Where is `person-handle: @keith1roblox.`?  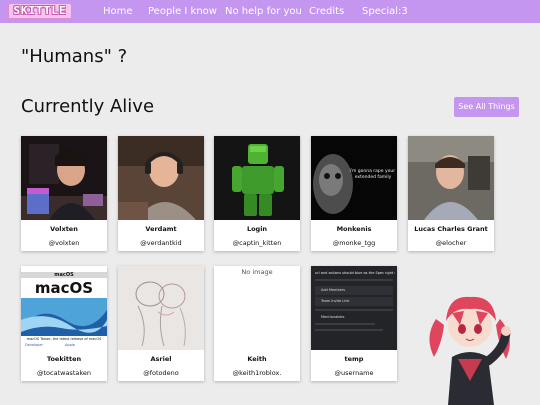
person-handle: @keith1roblox. is located at coordinates (257, 373).